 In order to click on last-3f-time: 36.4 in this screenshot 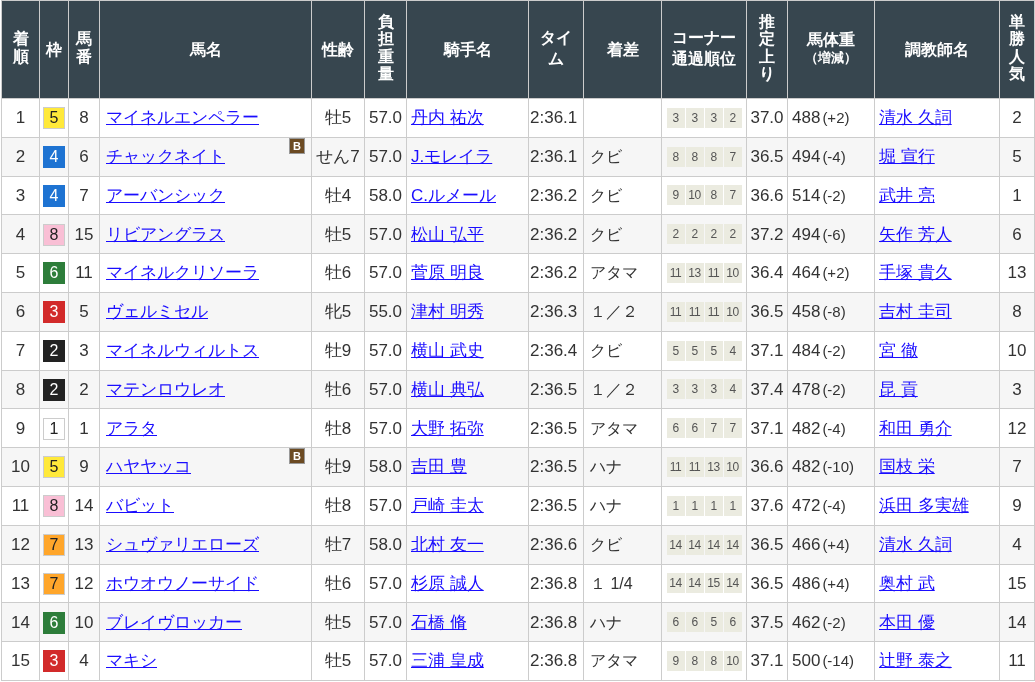, I will do `click(767, 273)`.